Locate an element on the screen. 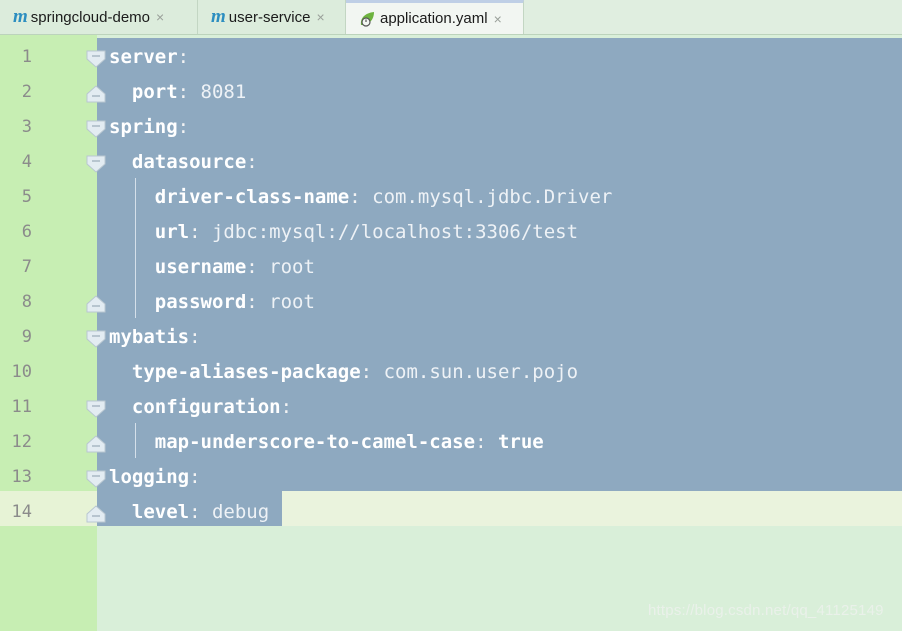  line-number: 4 is located at coordinates (26, 162).